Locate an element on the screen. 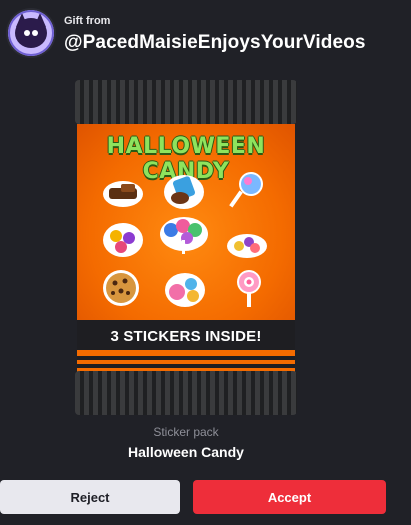 Image resolution: width=411 pixels, height=525 pixels. pack-banner: 3 STICKERS INSIDE! is located at coordinates (186, 337).